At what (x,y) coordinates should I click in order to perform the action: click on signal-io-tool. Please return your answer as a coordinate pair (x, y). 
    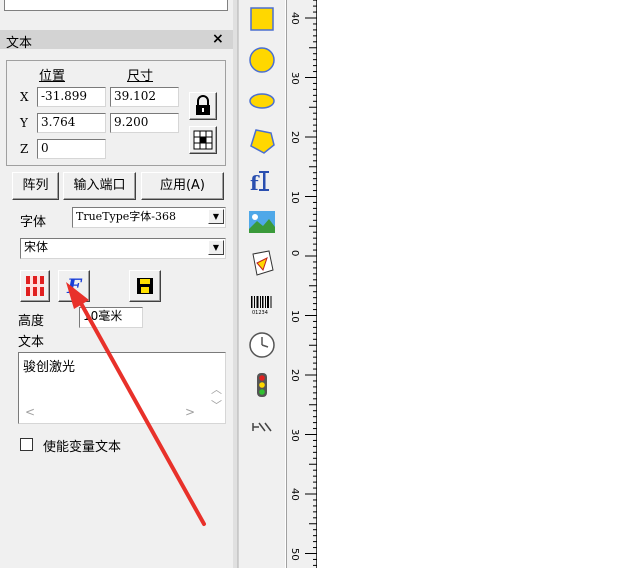
    Looking at the image, I should click on (262, 385).